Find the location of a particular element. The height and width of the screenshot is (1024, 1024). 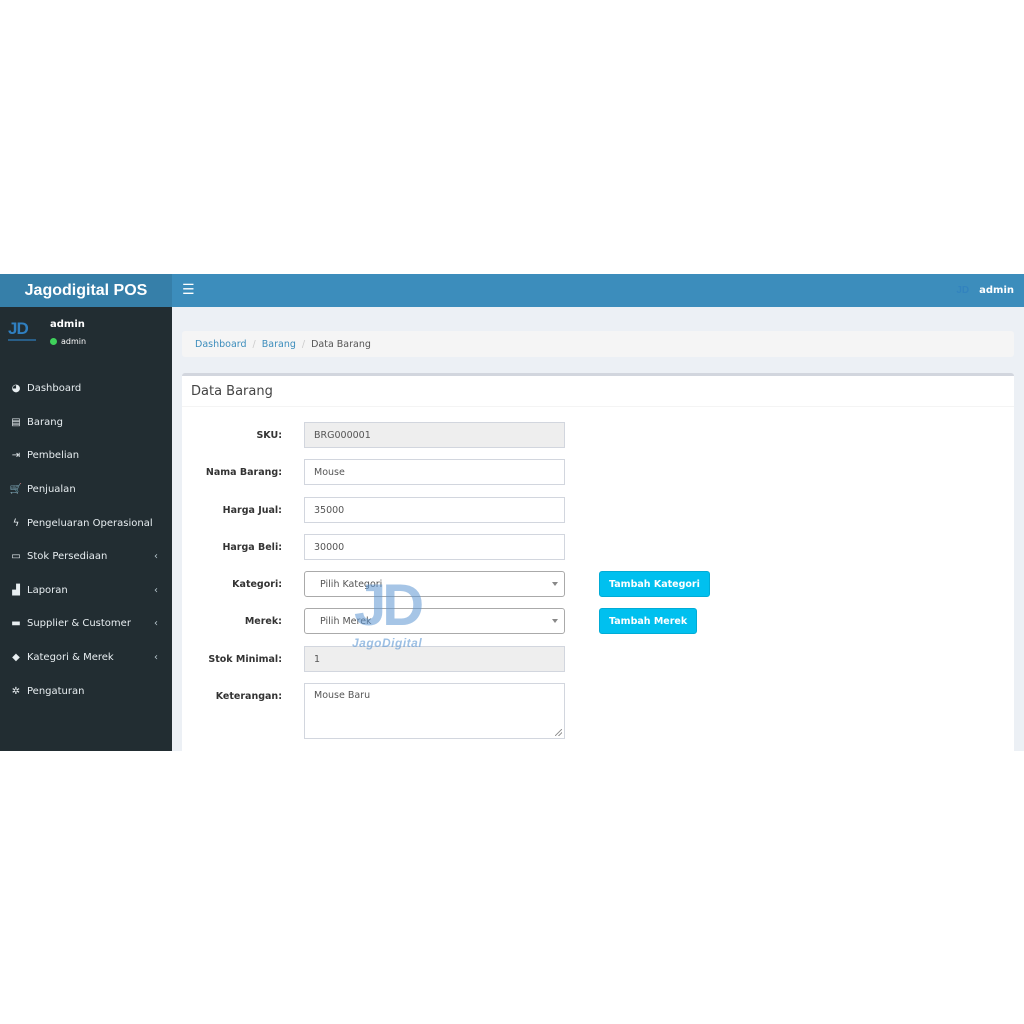

tambah-merek-button: Tambah Merek is located at coordinates (648, 621).